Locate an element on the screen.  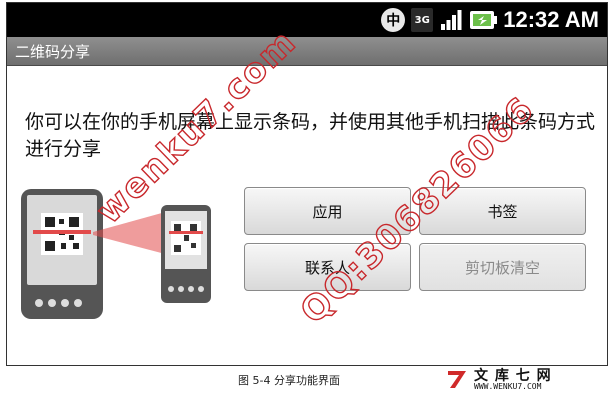
title-bar: 二维码分享 is located at coordinates (307, 51).